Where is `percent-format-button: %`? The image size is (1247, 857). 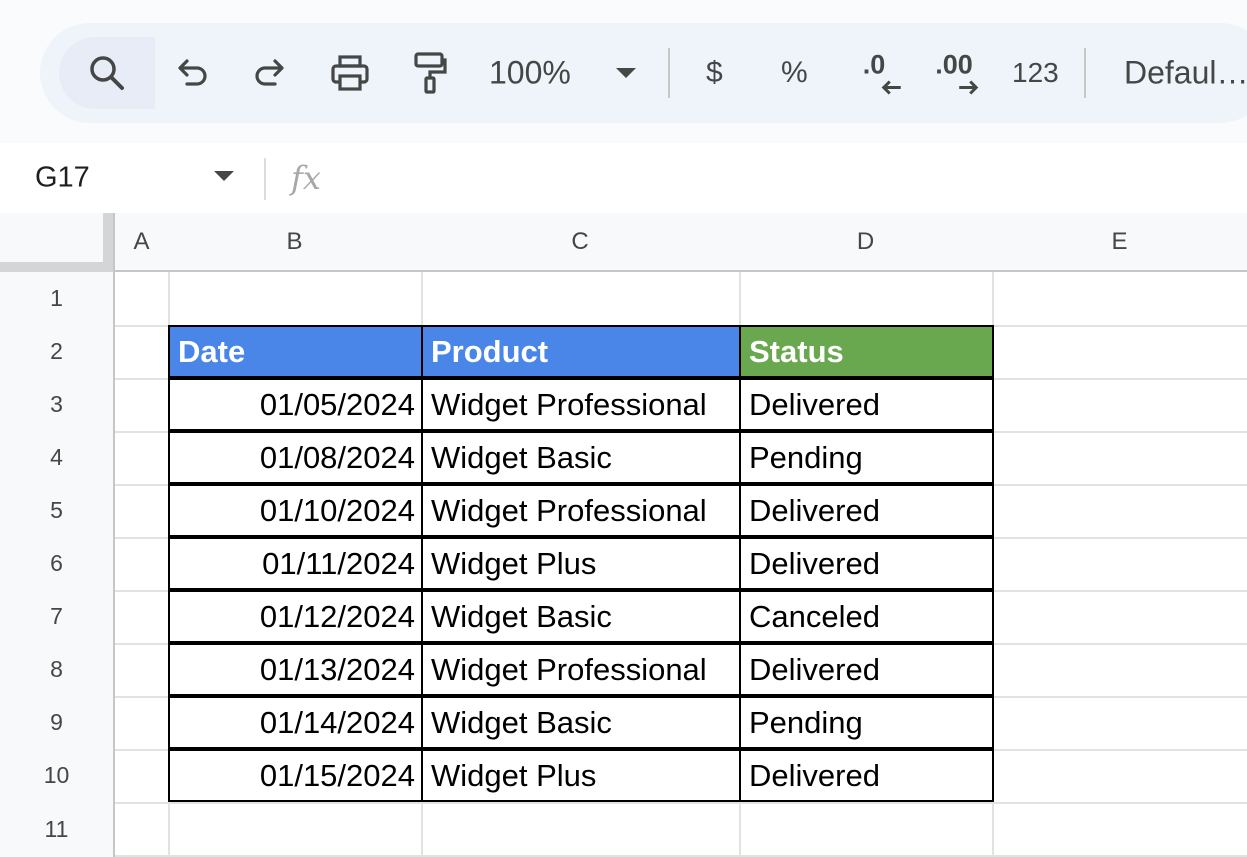 percent-format-button: % is located at coordinates (794, 73).